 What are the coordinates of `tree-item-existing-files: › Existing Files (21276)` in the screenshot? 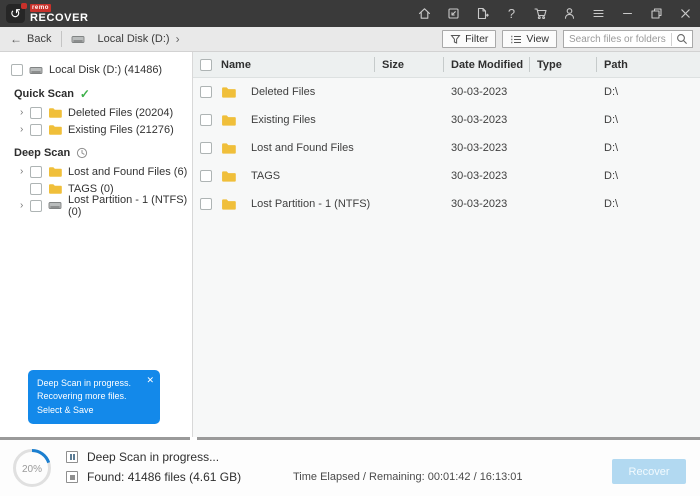 It's located at (96, 129).